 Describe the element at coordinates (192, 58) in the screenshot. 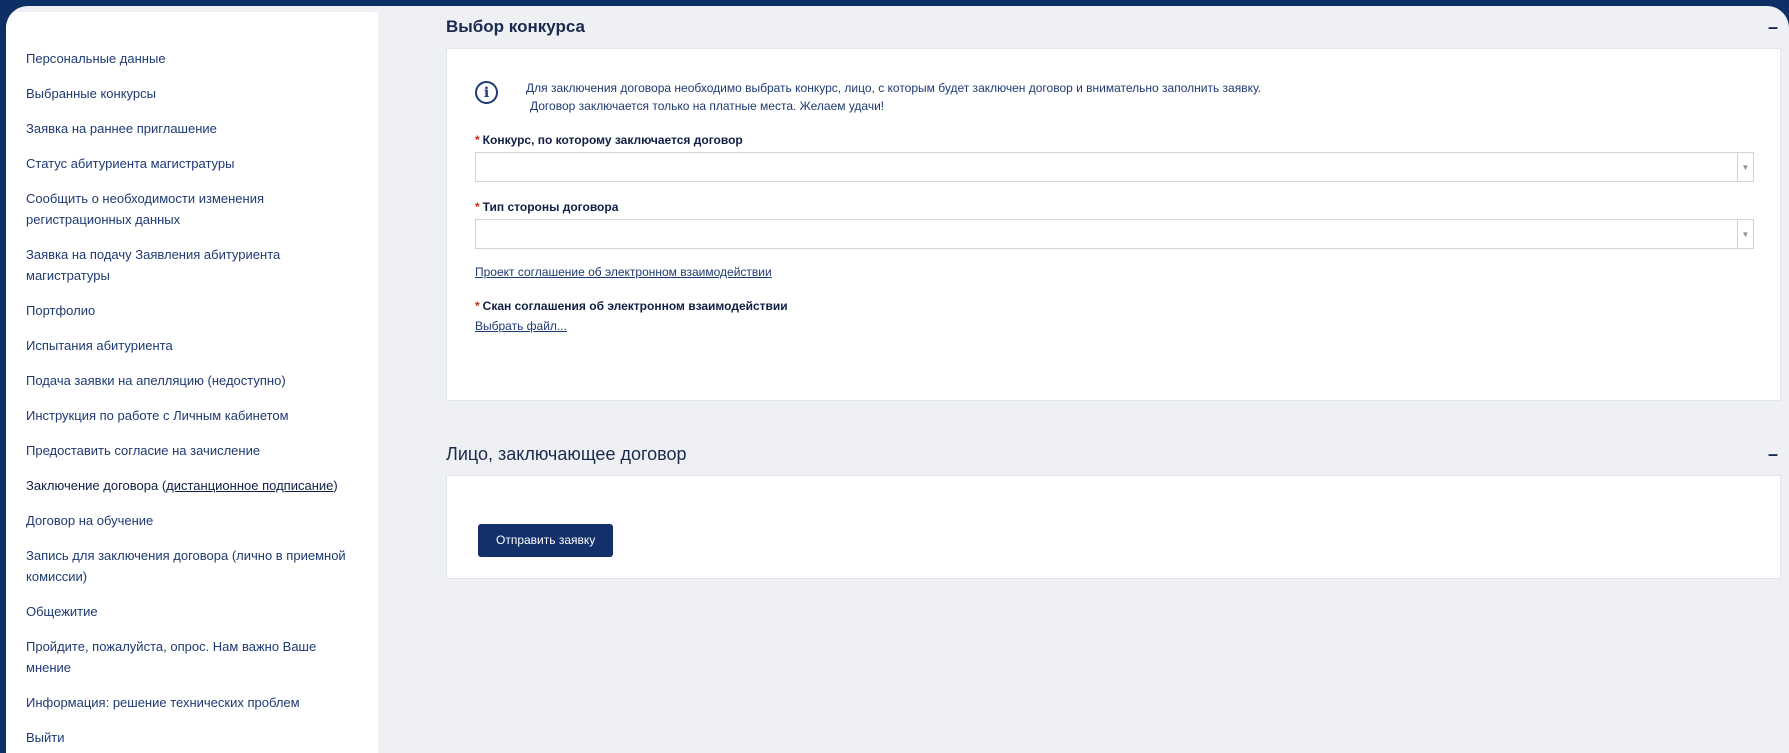

I see `sidebar-item-personal-data: Персональные данные` at that location.